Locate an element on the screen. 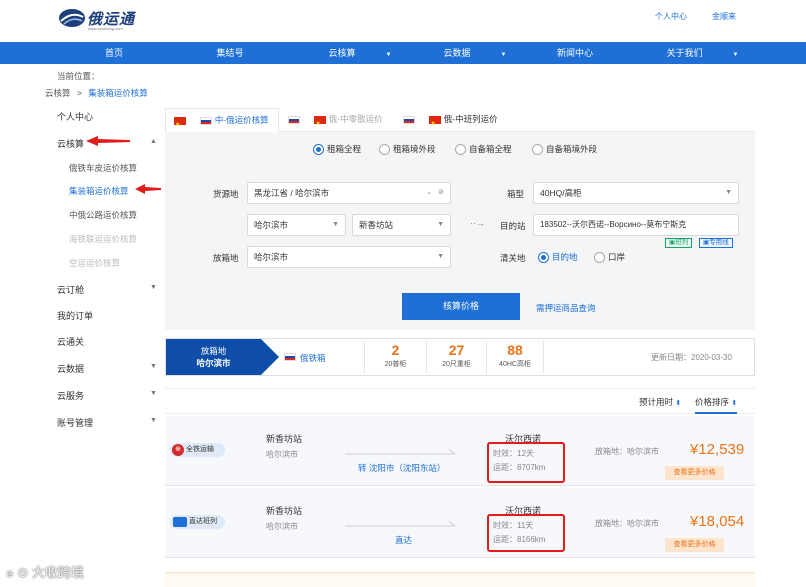  sidebar-item-orders: 我的订单 is located at coordinates (75, 315).